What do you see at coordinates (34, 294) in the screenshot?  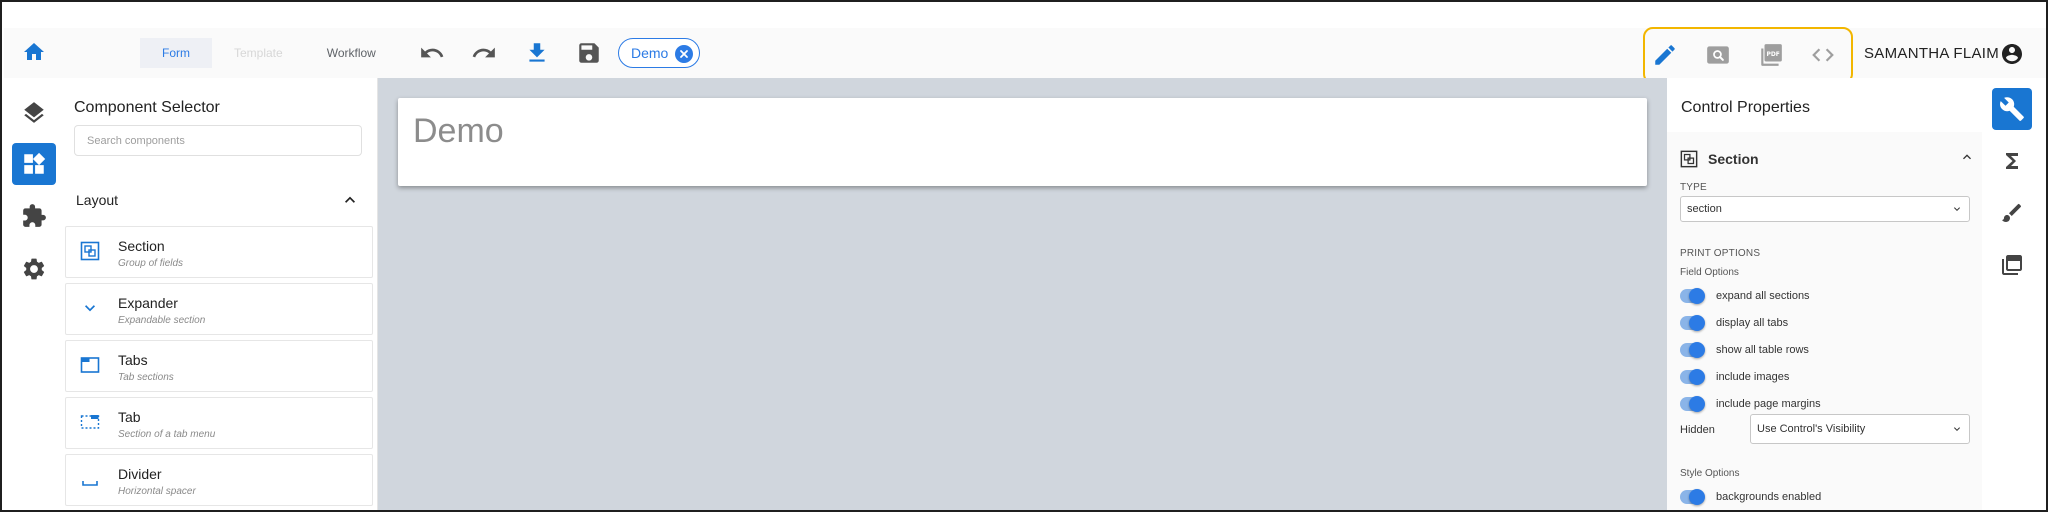 I see `left-rail` at bounding box center [34, 294].